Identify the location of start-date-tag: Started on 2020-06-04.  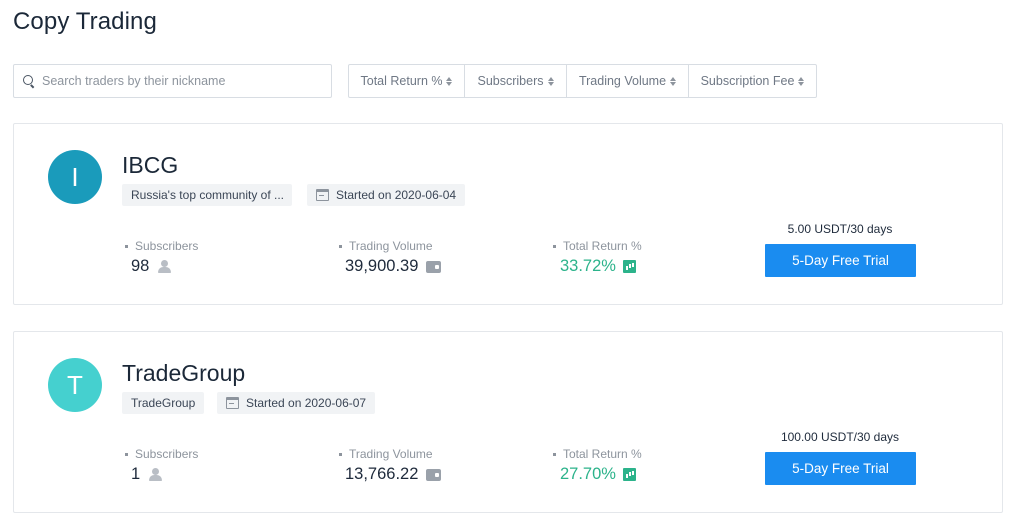
(386, 195).